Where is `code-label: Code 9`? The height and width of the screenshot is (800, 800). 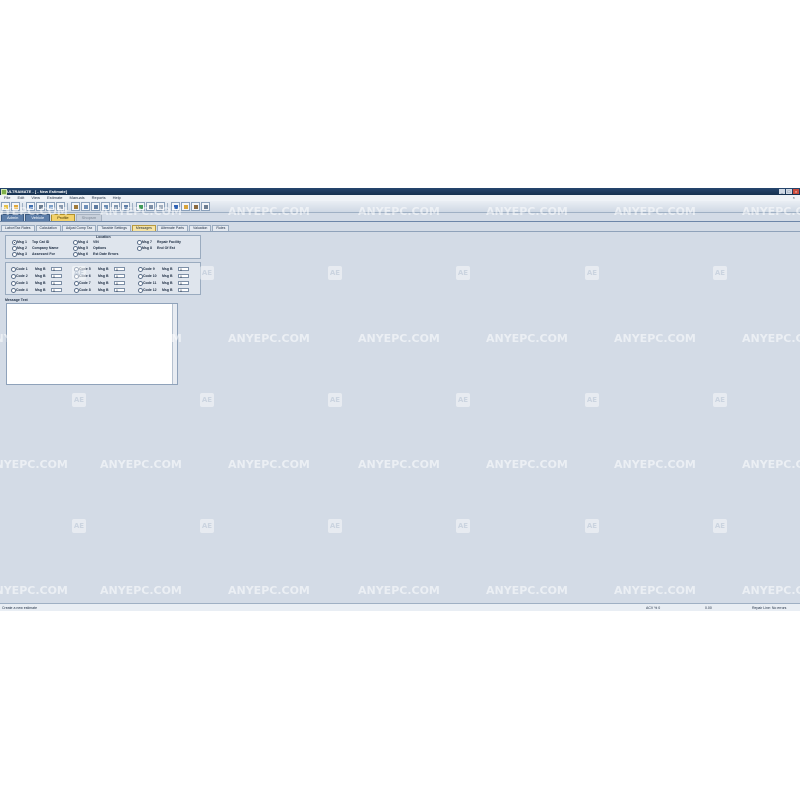 code-label: Code 9 is located at coordinates (149, 268).